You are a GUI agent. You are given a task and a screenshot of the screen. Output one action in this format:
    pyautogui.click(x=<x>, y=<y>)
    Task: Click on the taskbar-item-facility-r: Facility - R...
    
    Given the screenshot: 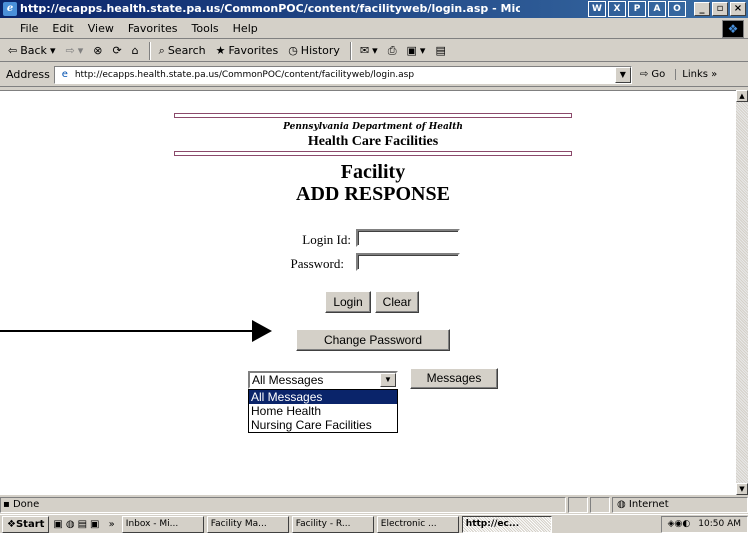 What is the action you would take?
    pyautogui.click(x=332, y=524)
    